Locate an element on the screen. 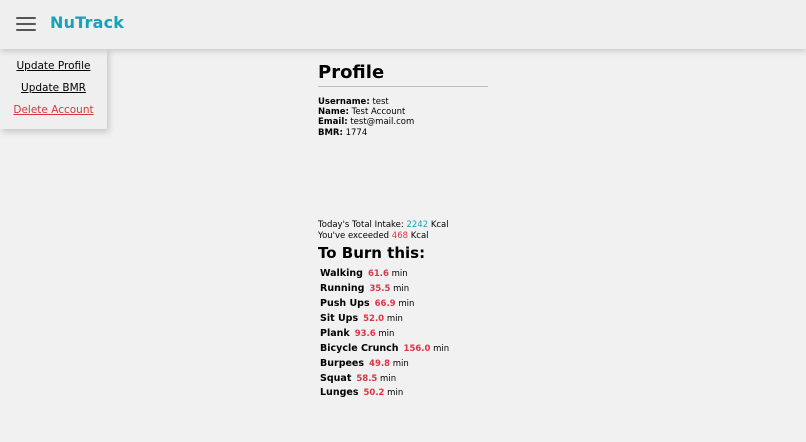  exercise-name: Running is located at coordinates (342, 288).